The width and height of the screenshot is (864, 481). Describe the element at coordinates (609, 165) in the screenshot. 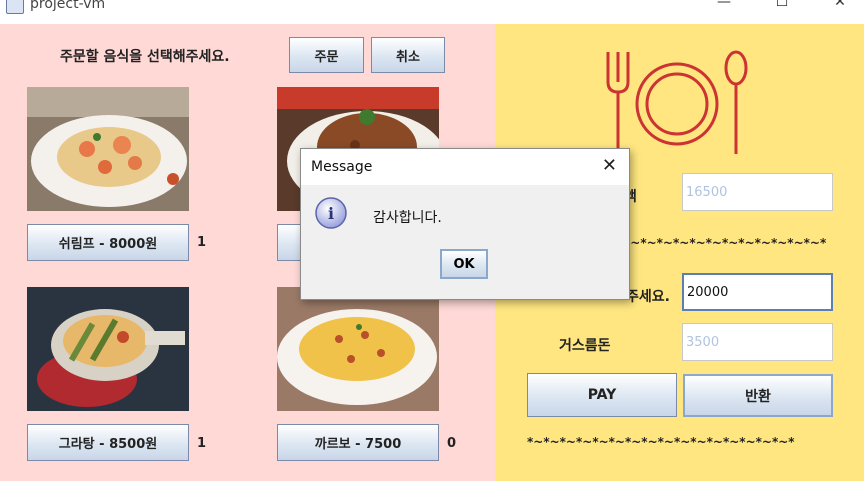

I see `dialog-close-icon: ✕` at that location.